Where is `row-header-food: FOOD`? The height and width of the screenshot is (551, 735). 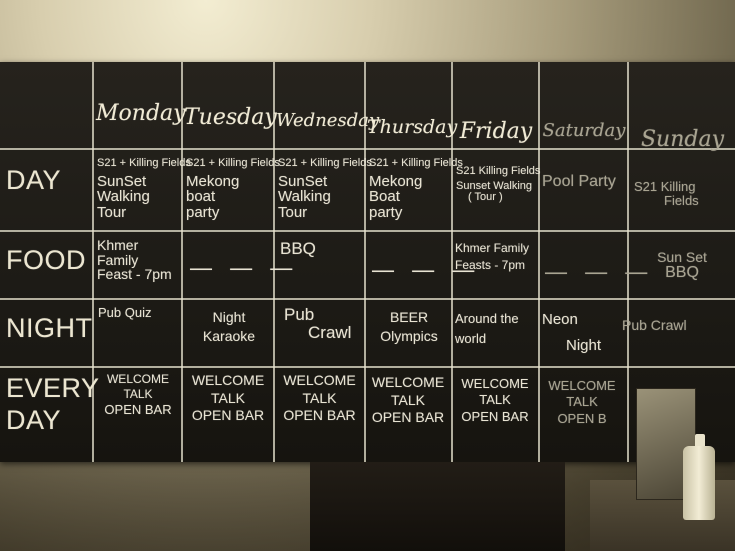 row-header-food: FOOD is located at coordinates (46, 260).